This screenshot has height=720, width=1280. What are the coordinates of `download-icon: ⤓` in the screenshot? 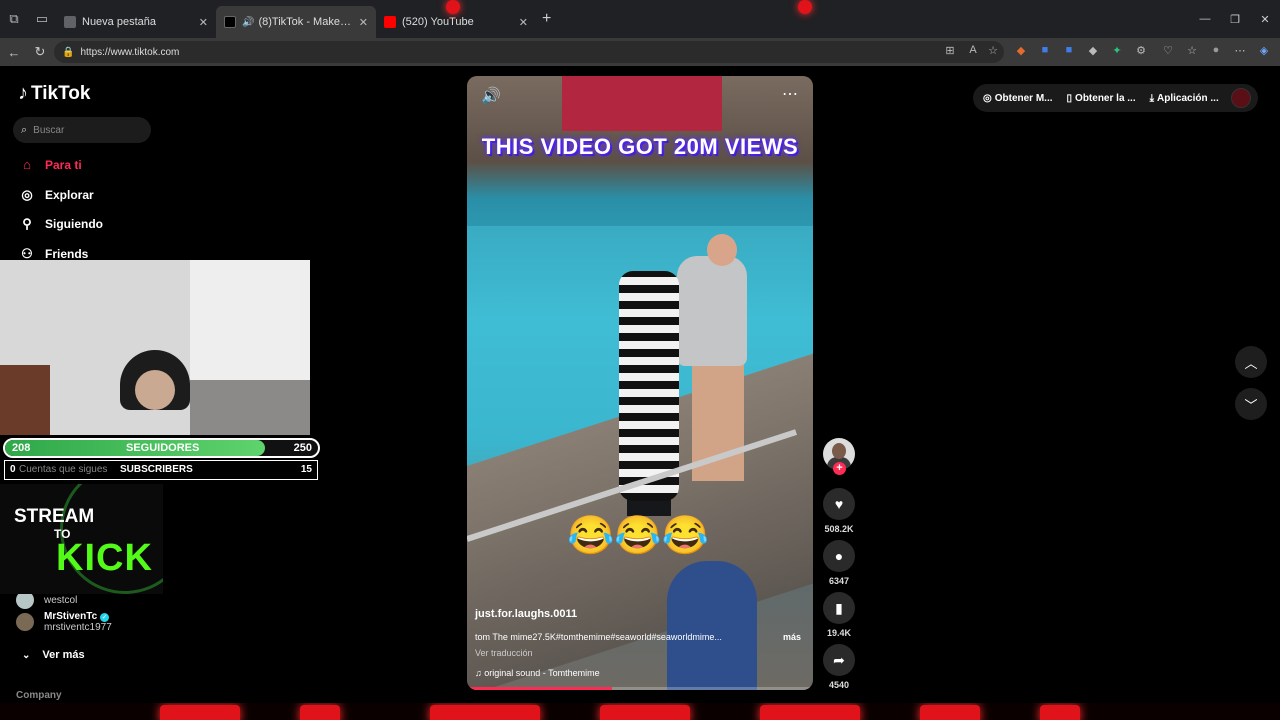 It's located at (1152, 98).